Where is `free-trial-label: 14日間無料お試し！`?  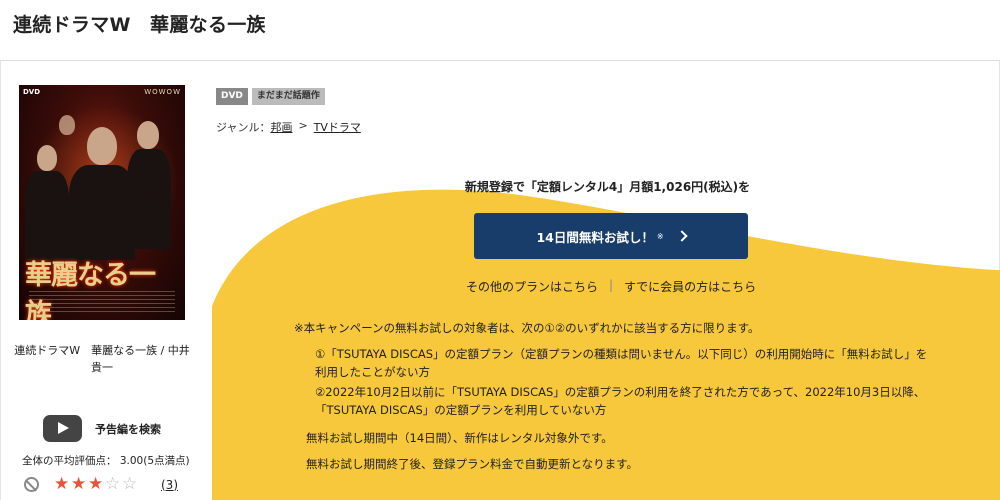
free-trial-label: 14日間無料お試し！ is located at coordinates (595, 237).